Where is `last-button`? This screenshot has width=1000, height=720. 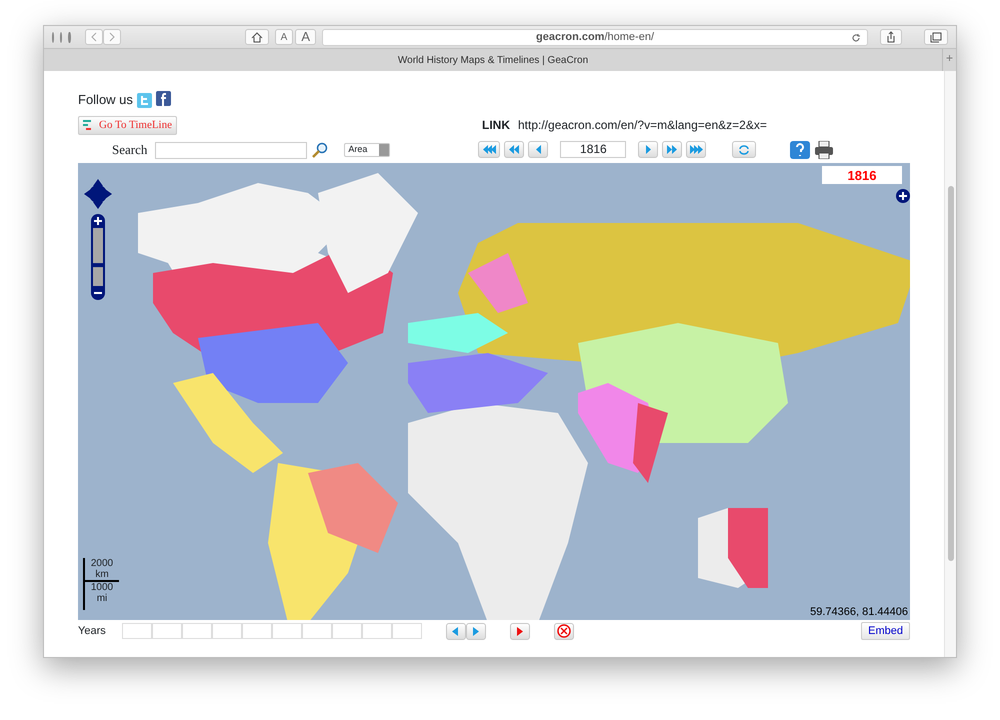 last-button is located at coordinates (696, 149).